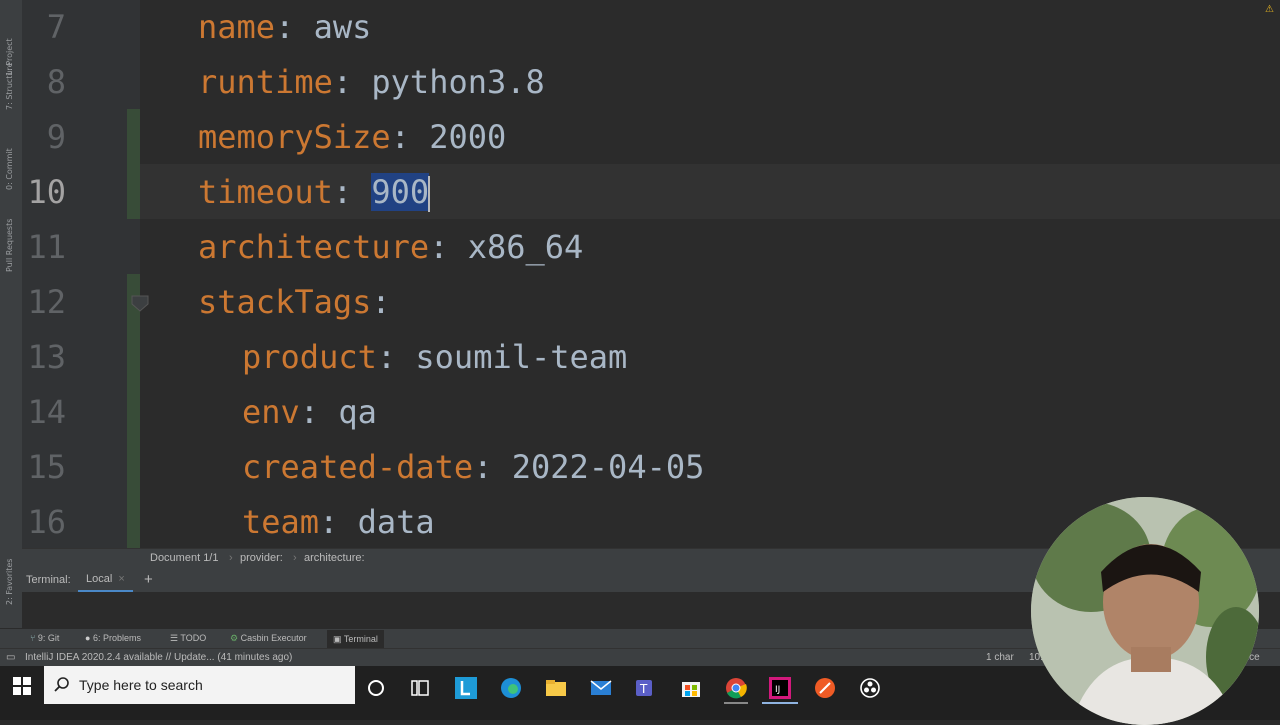  I want to click on task-view-icon, so click(420, 688).